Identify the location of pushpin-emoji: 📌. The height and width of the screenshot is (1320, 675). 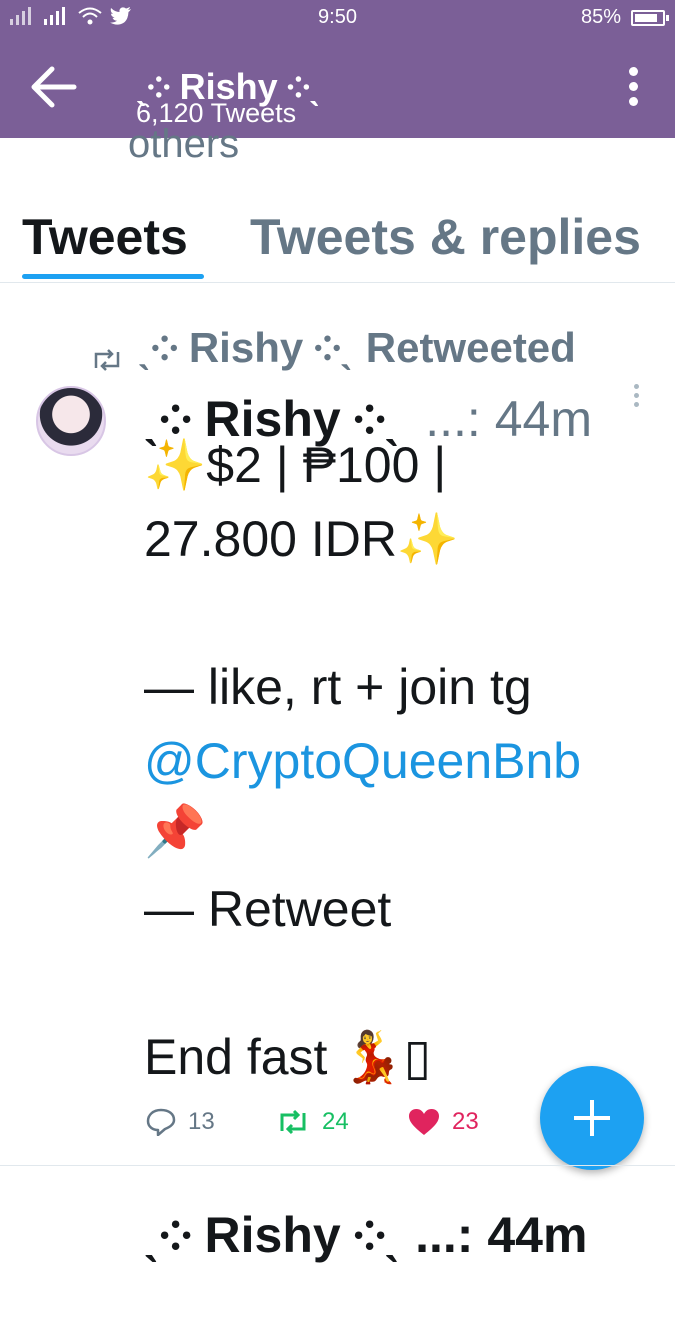
(175, 831).